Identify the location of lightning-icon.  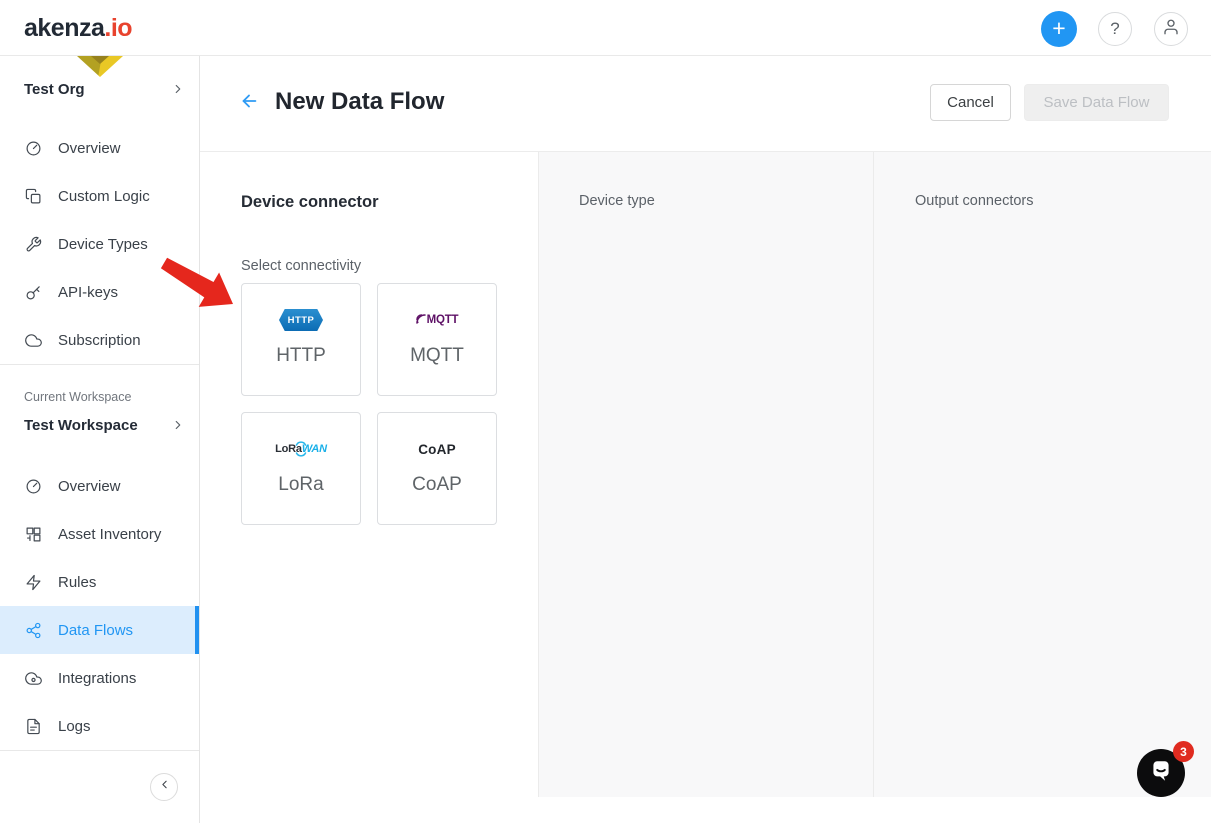
(33, 582).